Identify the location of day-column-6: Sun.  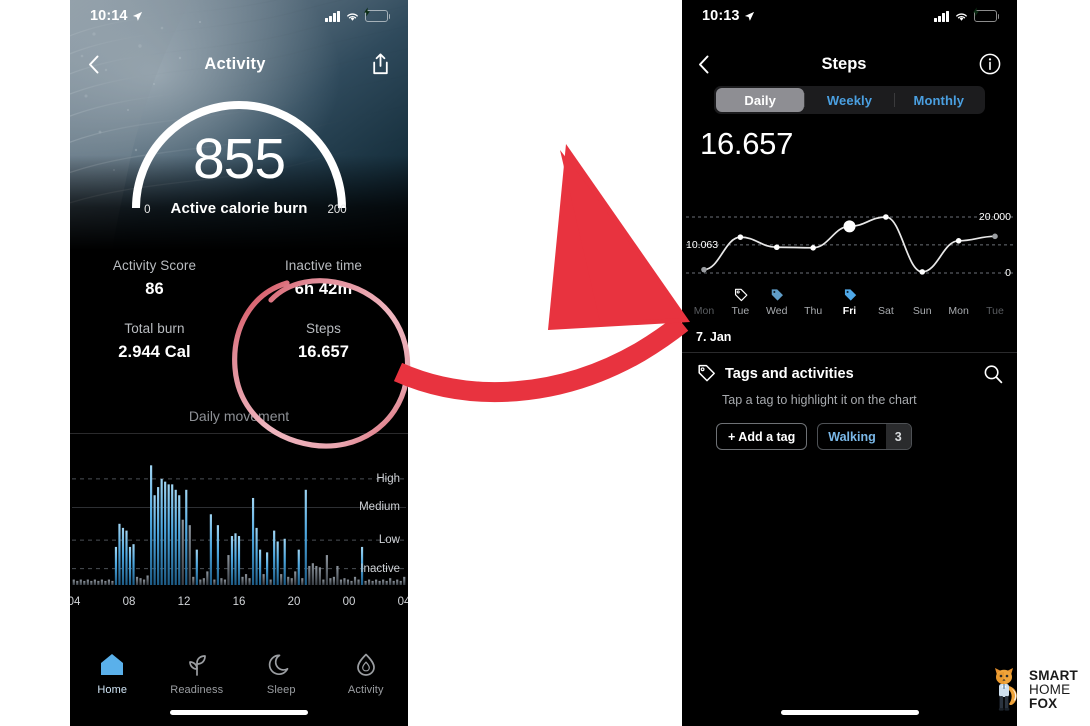
(922, 301).